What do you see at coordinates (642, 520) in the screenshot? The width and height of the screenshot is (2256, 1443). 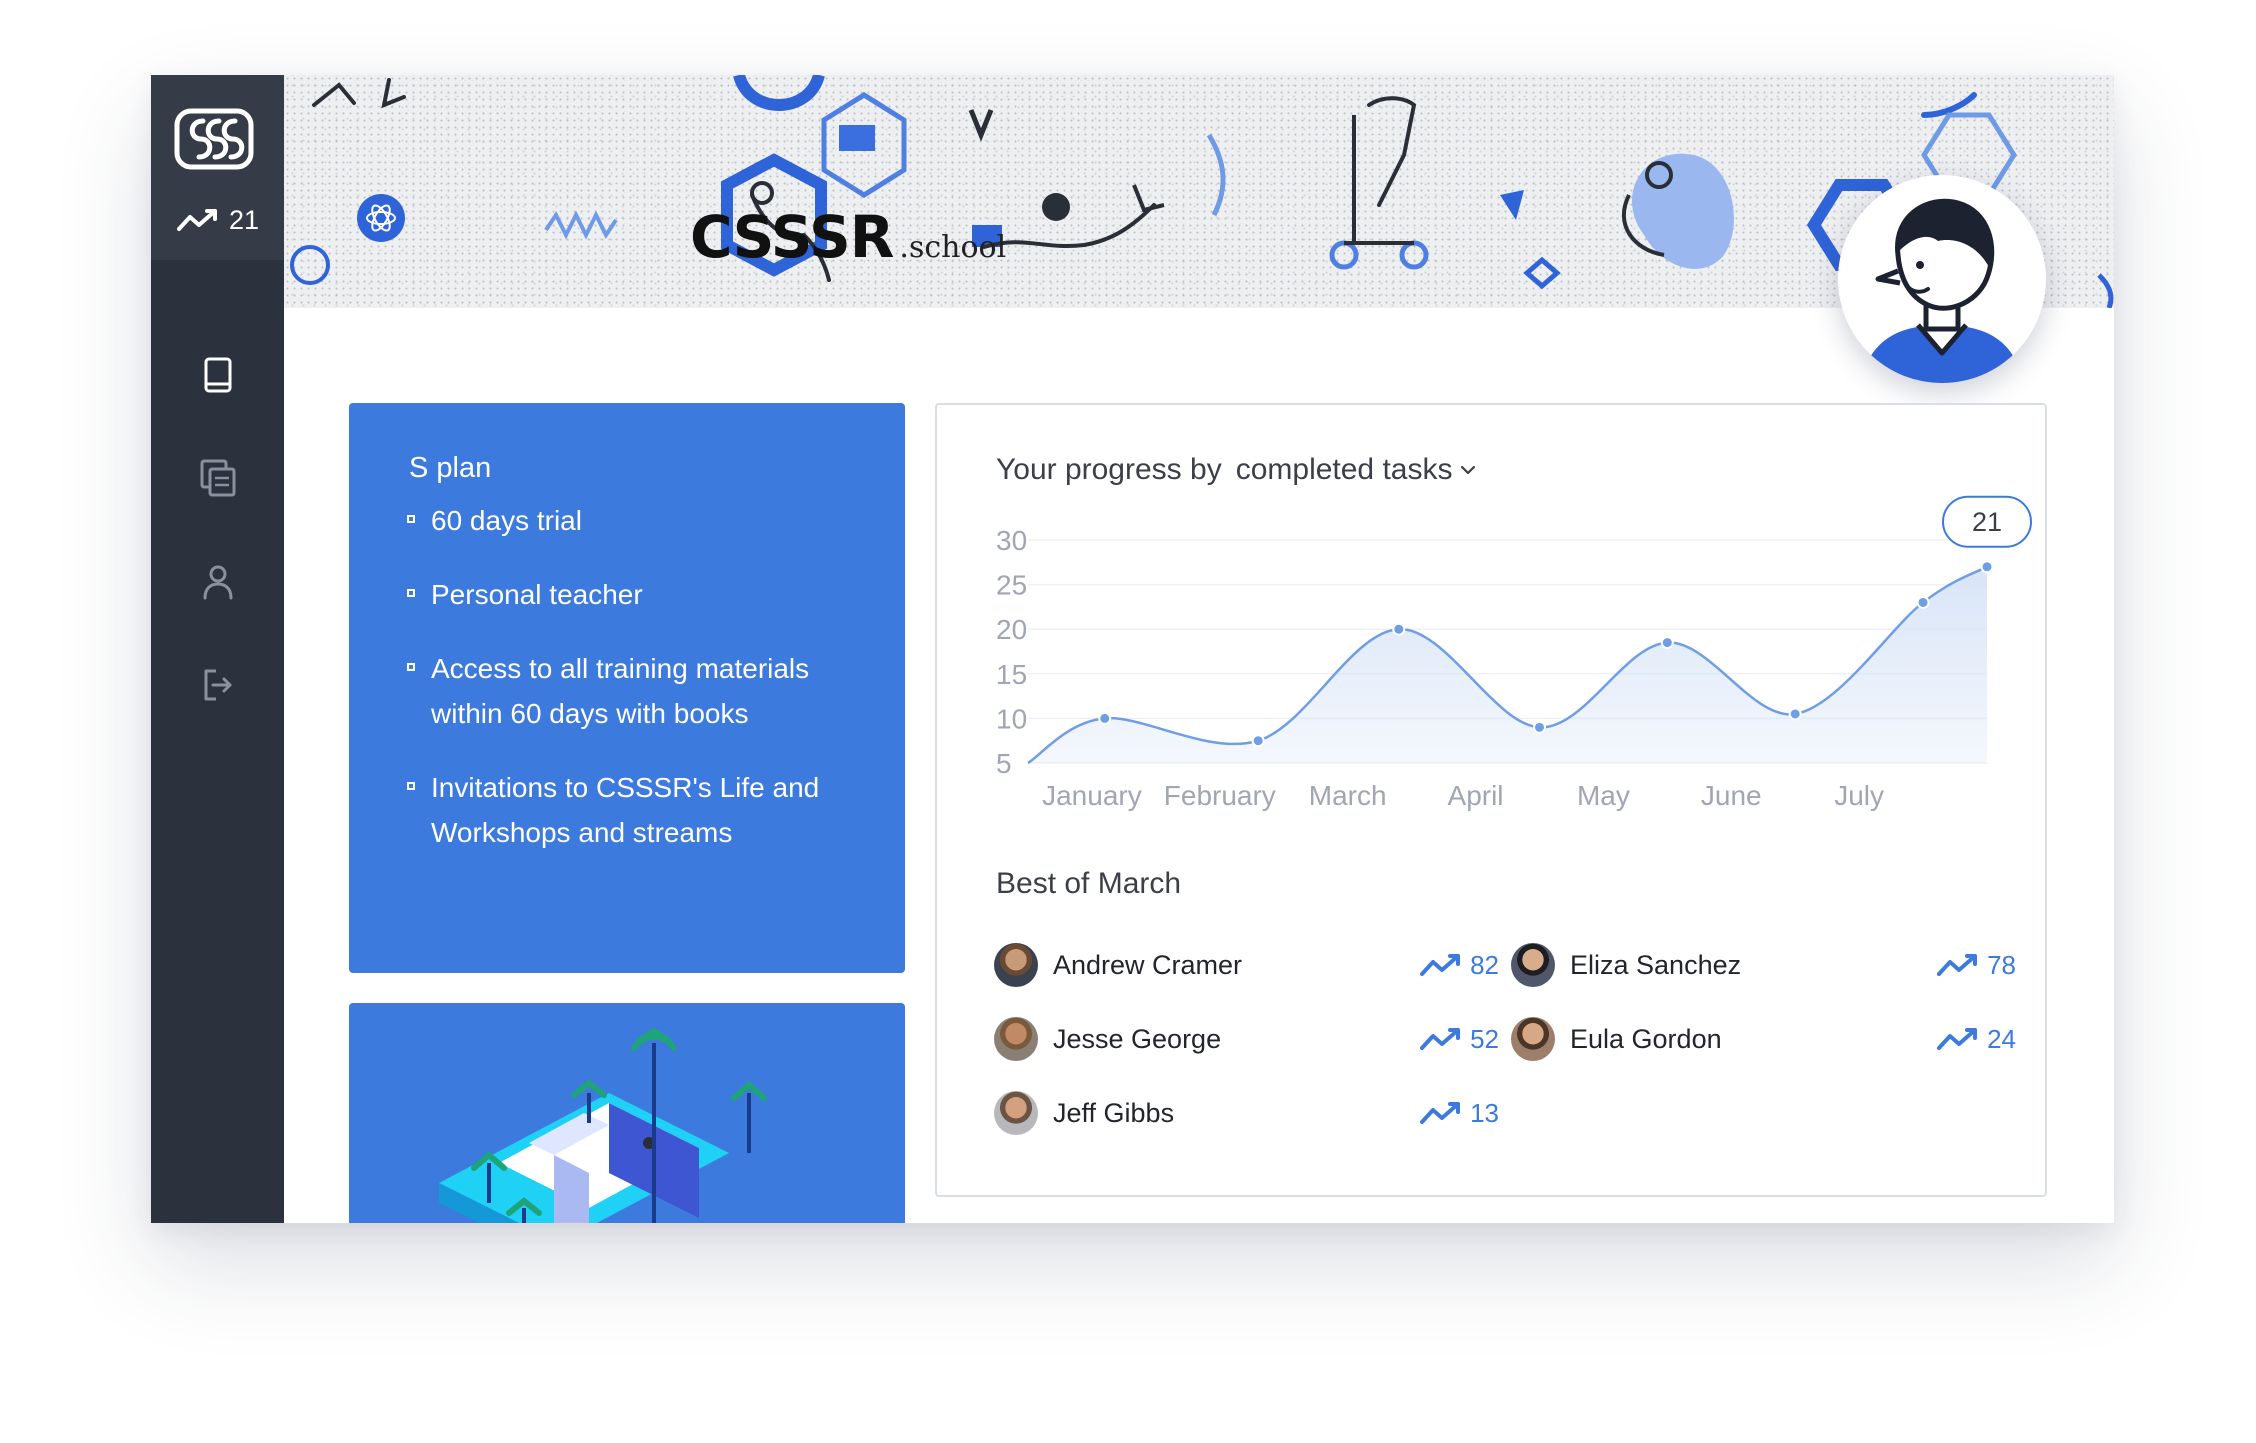 I see `plan-feature: 60 days trial` at bounding box center [642, 520].